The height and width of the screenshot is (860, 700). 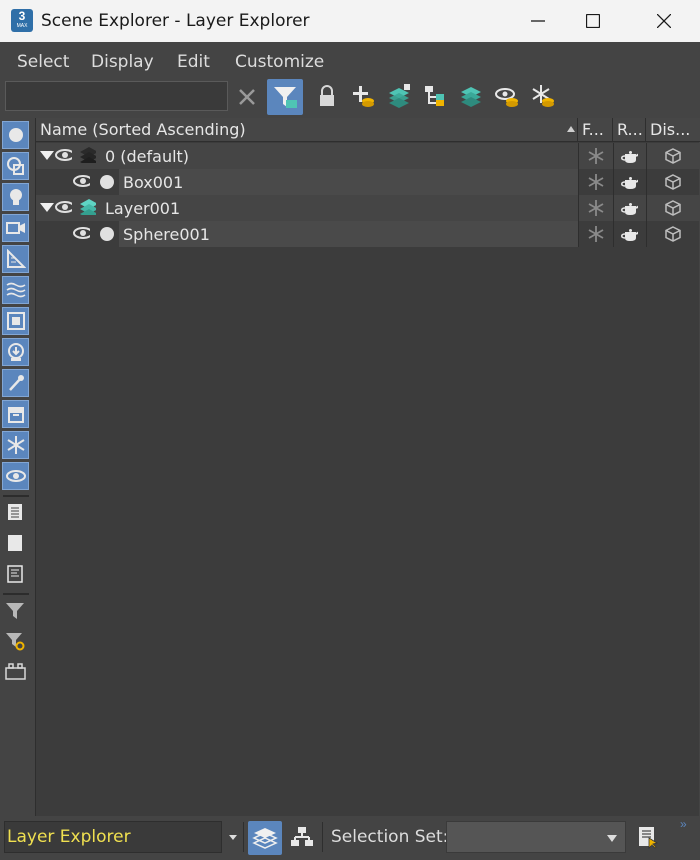 I want to click on invert-display-icon, so click(x=15, y=574).